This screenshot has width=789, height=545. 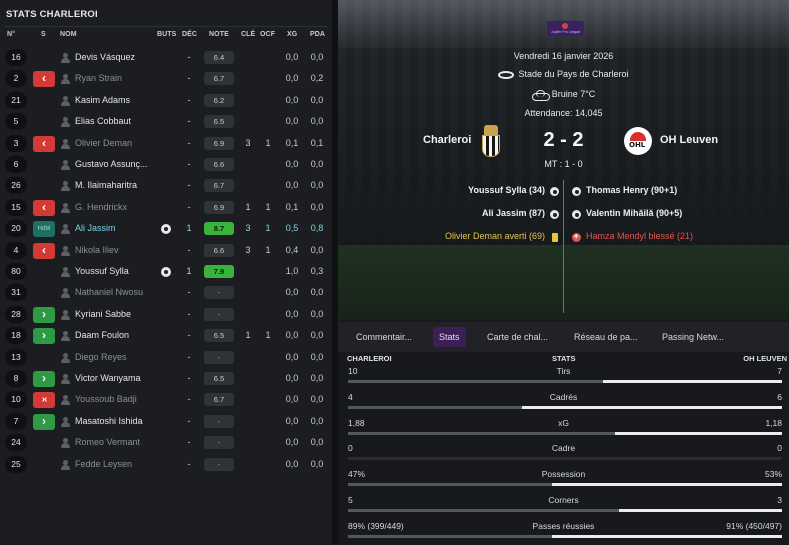 I want to click on player-row: 7 › Masatoshi Ishida - - 0,0 0,0, so click(x=166, y=421).